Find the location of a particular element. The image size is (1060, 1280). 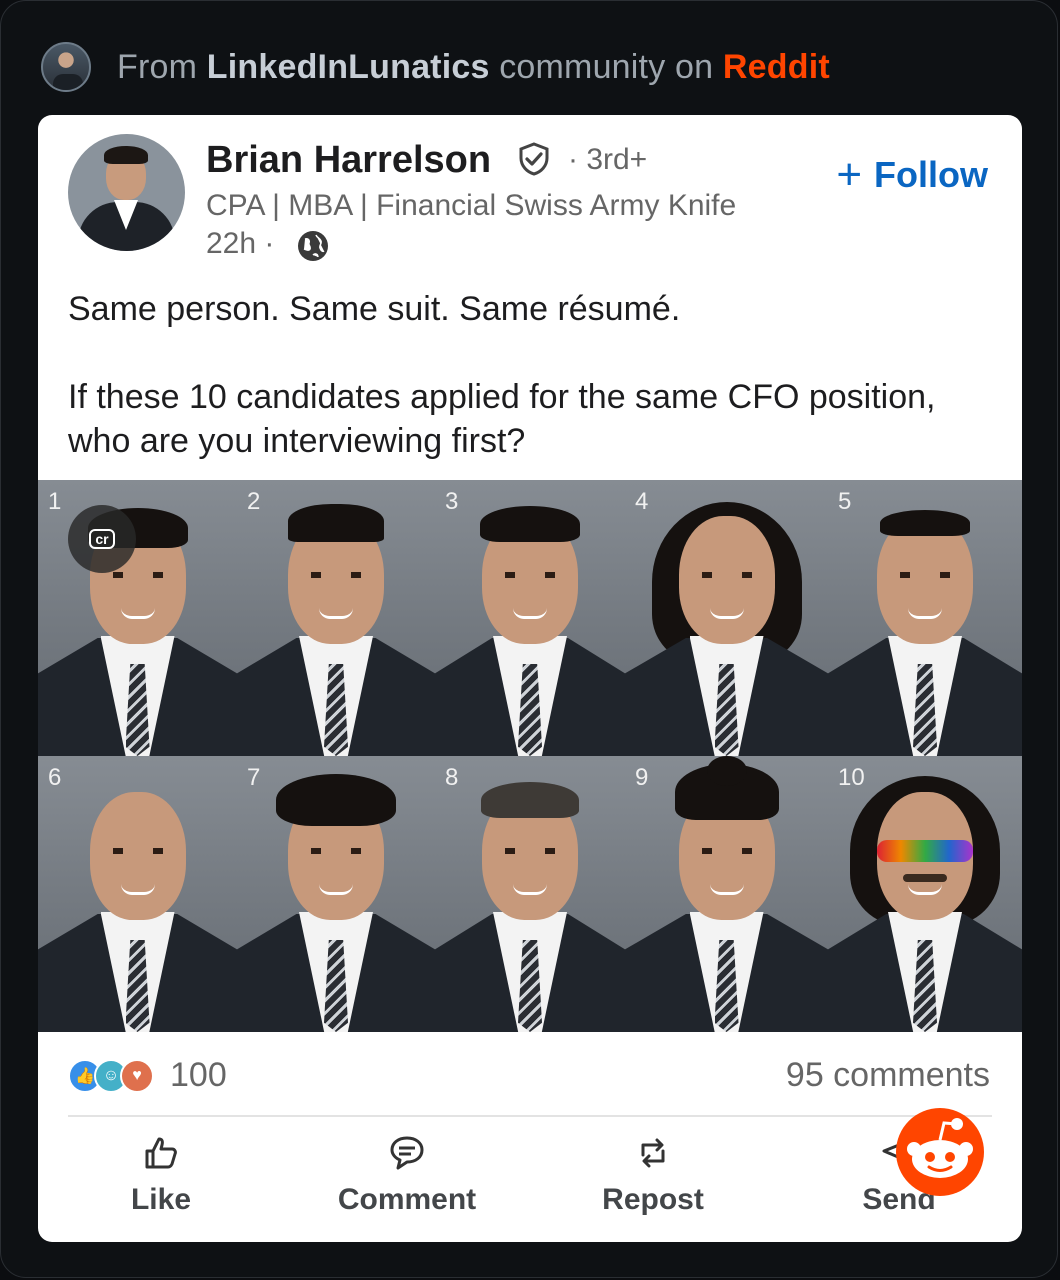

comment-button: Comment is located at coordinates (407, 1183).